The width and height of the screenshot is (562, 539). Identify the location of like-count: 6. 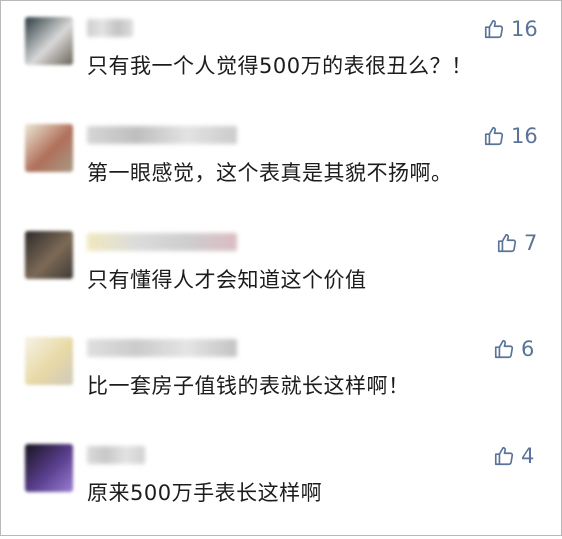
(528, 349).